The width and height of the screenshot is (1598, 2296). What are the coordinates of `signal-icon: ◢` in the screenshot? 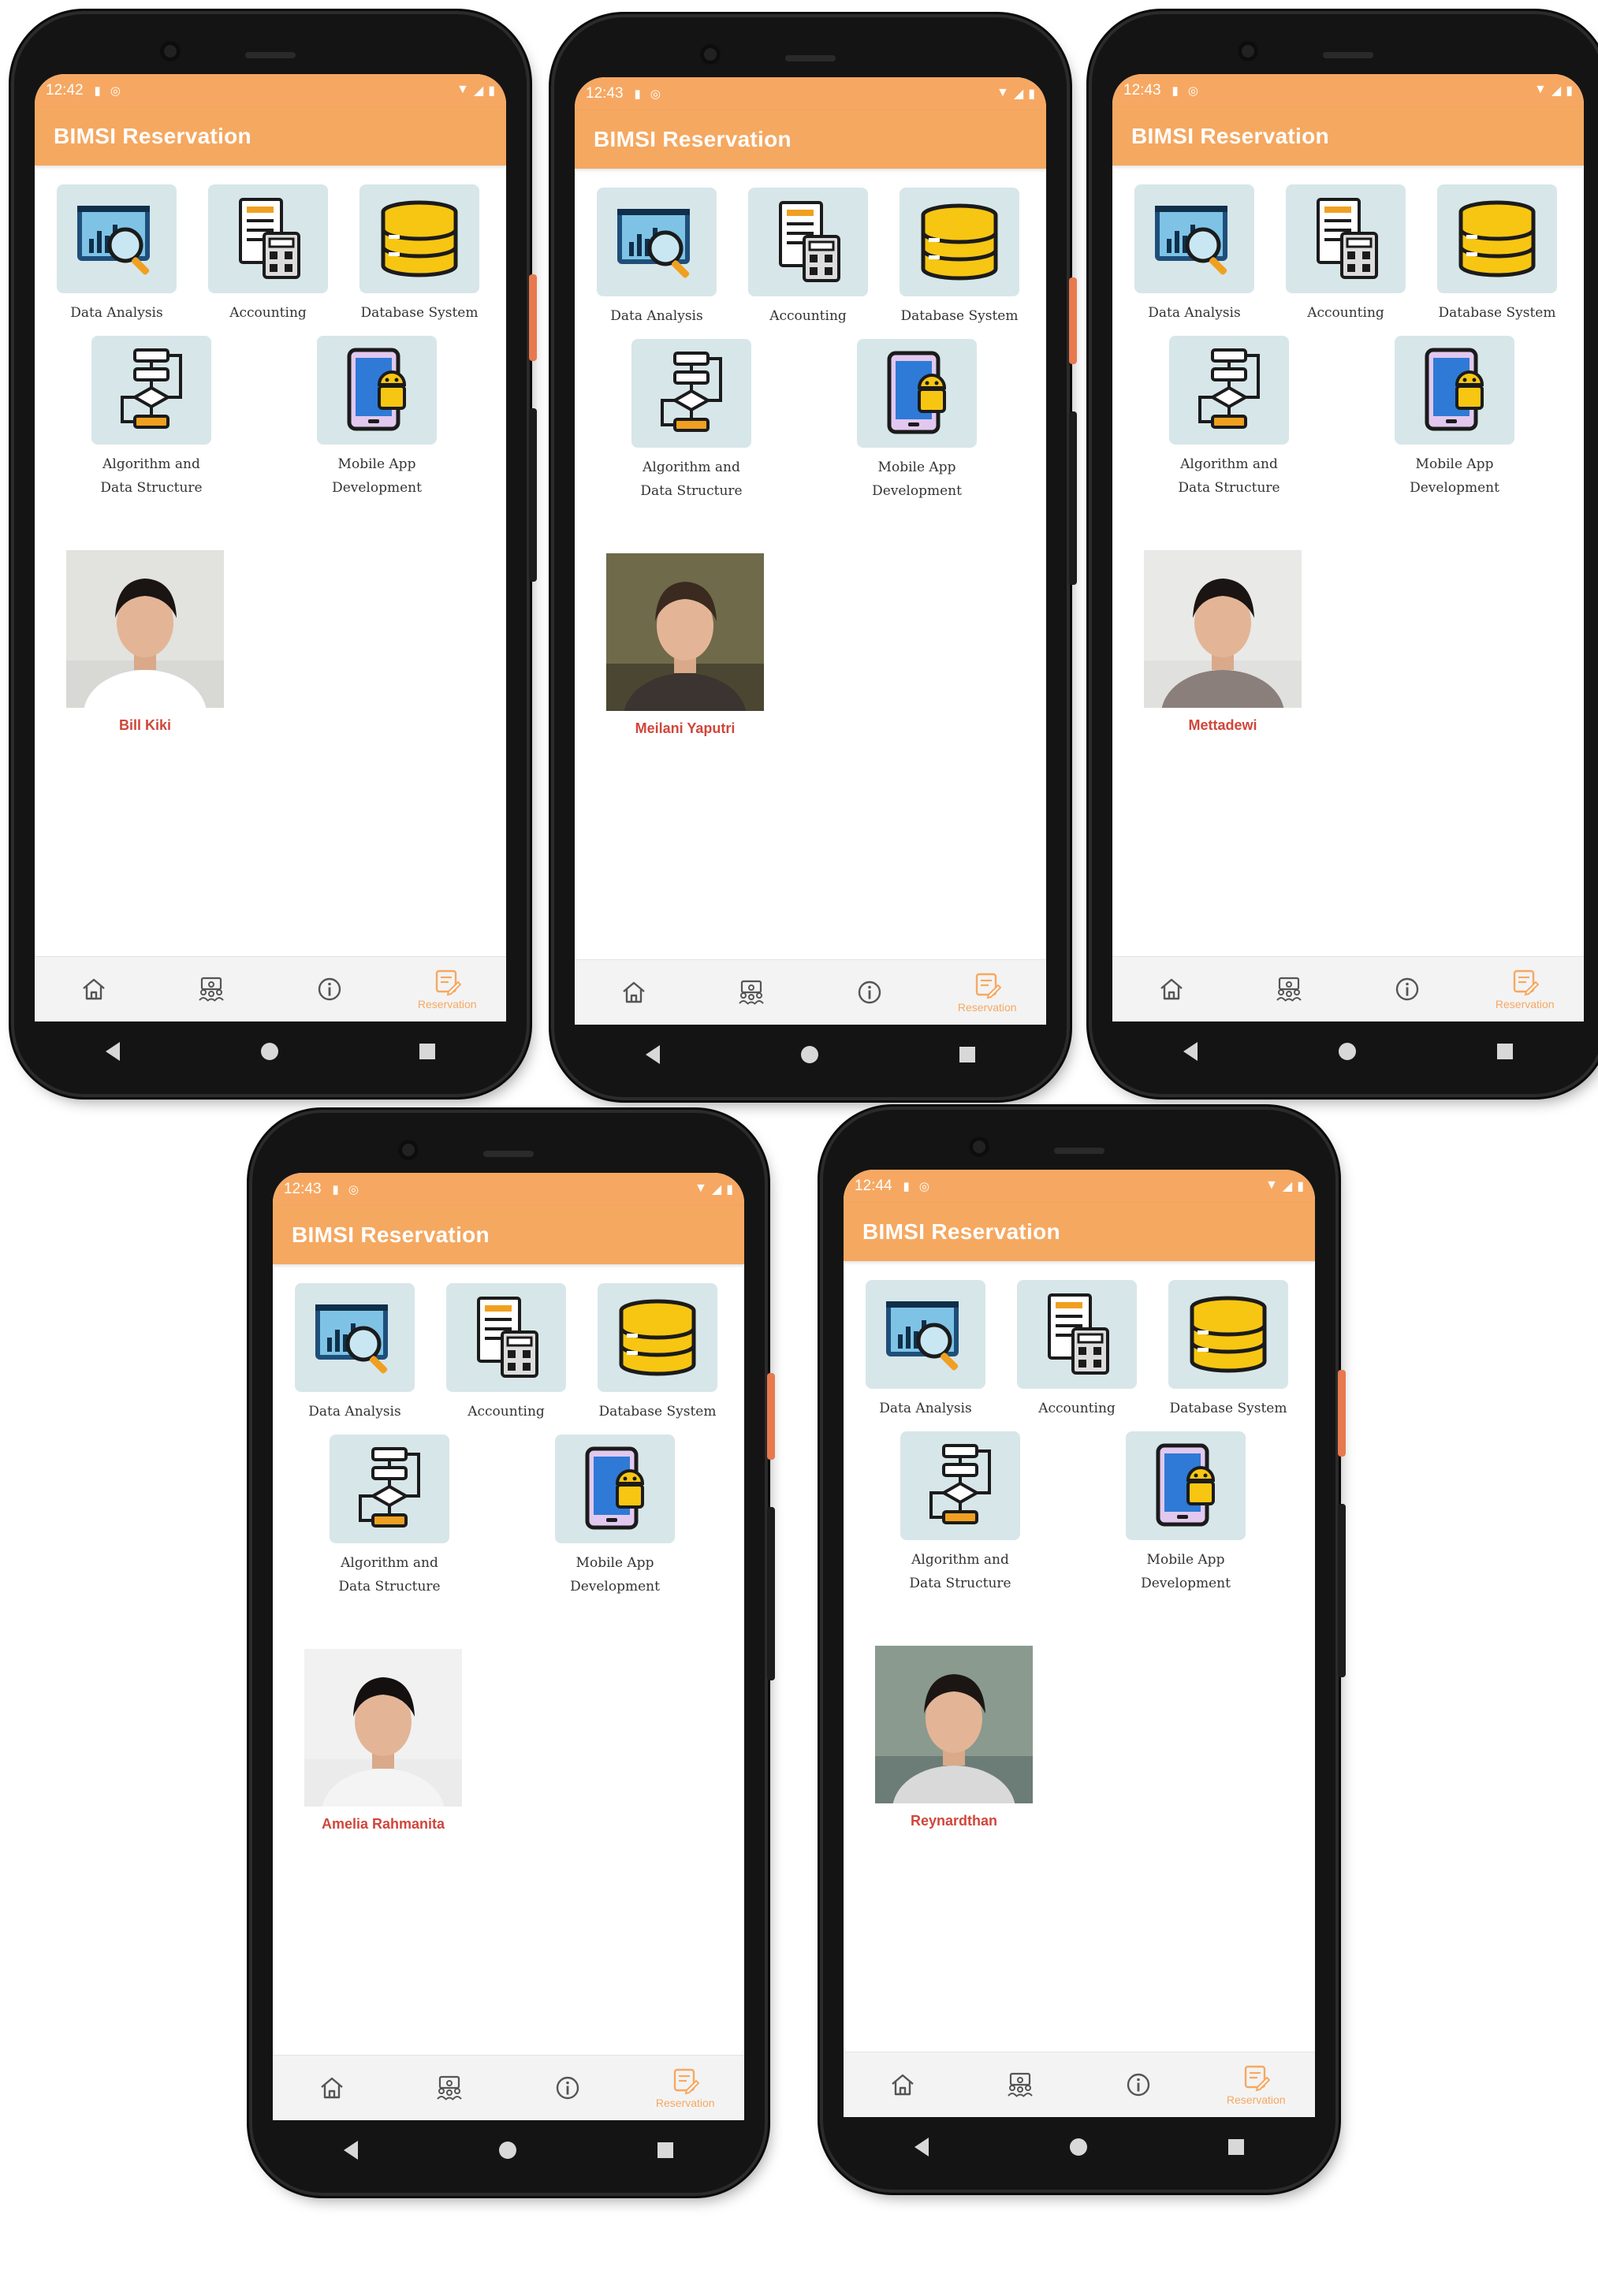 It's located at (1556, 91).